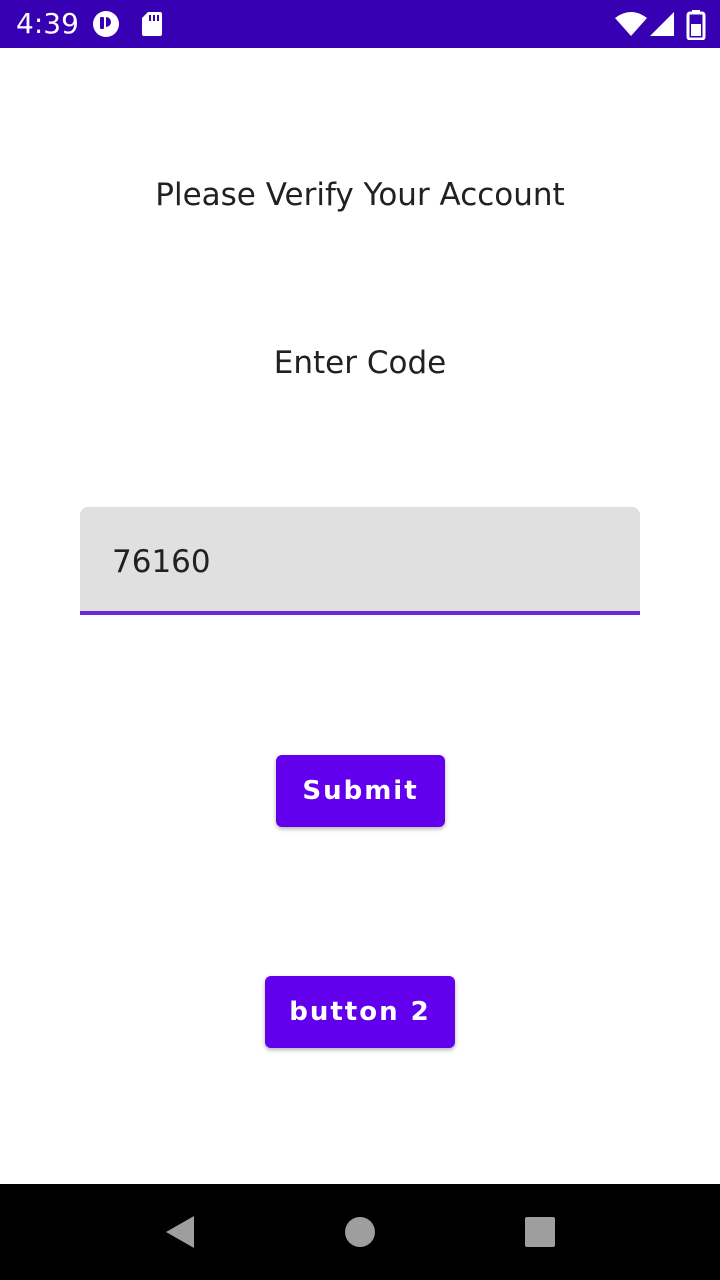  I want to click on cell-signal-icon, so click(662, 24).